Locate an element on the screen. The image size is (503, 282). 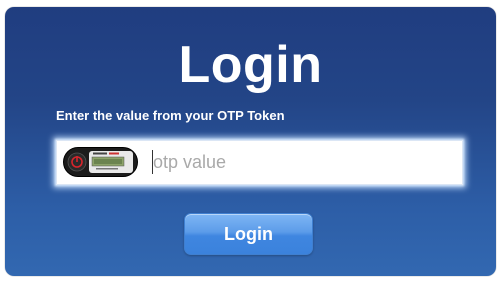
login-button: Login is located at coordinates (248, 234).